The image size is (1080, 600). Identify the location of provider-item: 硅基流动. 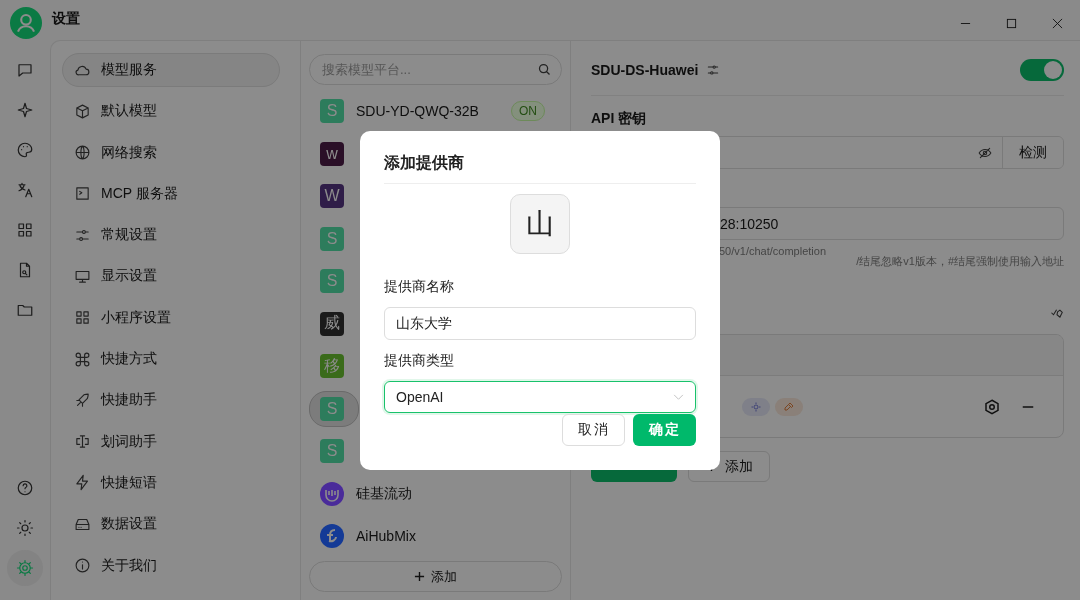
(435, 493).